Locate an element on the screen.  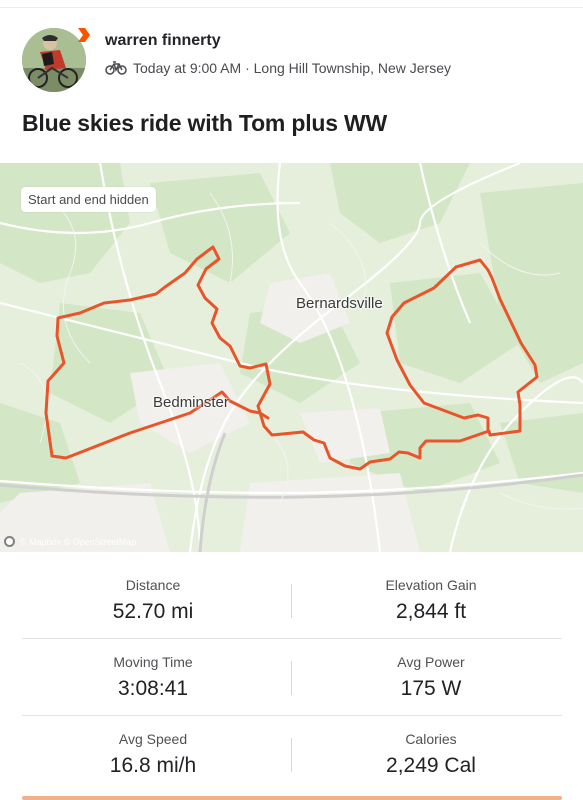
stats-row: Moving Time 3:08:41 Avg Power 175 W is located at coordinates (292, 677).